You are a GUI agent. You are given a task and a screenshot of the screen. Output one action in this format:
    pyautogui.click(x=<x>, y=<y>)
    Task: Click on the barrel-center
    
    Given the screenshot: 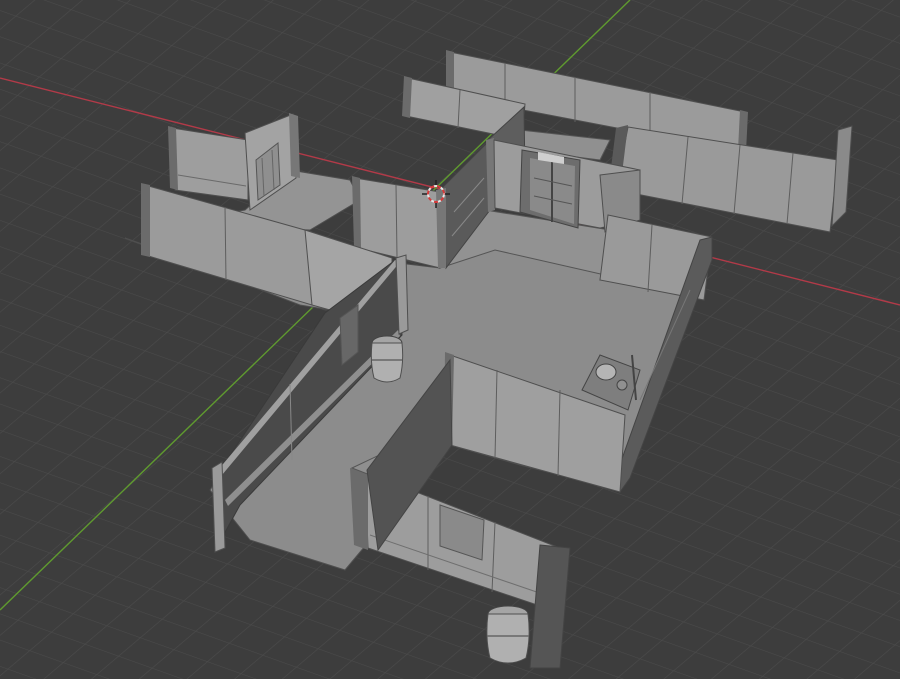 What is the action you would take?
    pyautogui.click(x=387, y=359)
    